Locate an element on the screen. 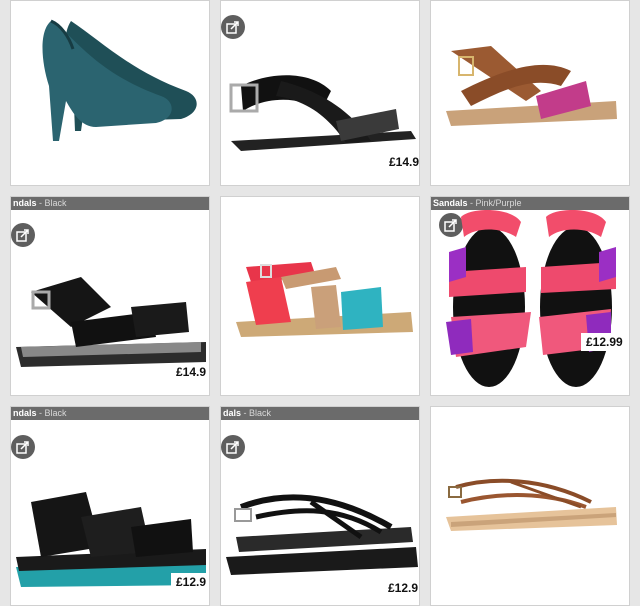  product-tile-pink-purple-sandals: Sandals - Pink/Purple £12.99 is located at coordinates (530, 296).